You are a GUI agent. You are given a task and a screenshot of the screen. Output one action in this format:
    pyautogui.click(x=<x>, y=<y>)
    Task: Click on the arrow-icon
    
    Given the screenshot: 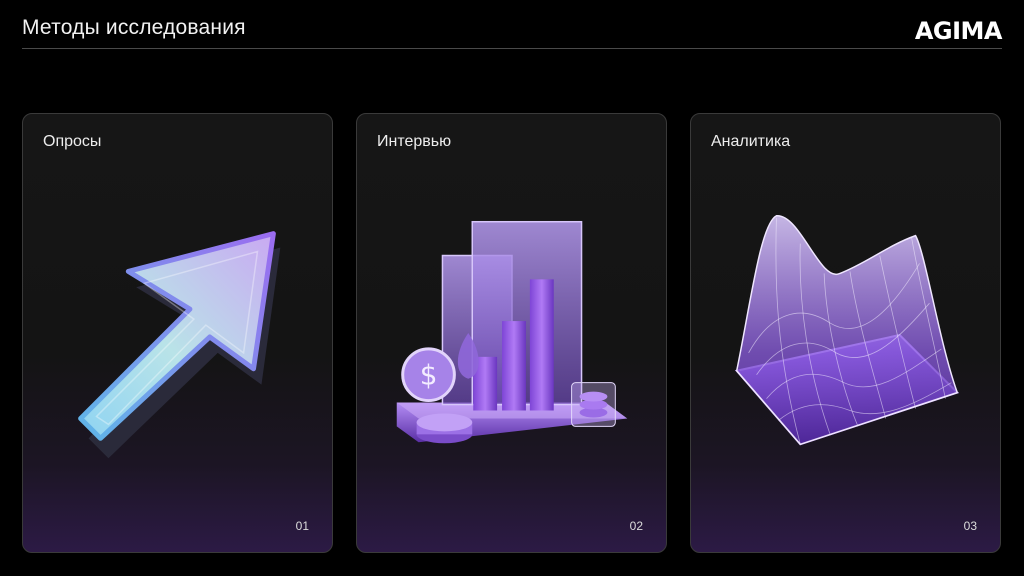 What is the action you would take?
    pyautogui.click(x=179, y=345)
    